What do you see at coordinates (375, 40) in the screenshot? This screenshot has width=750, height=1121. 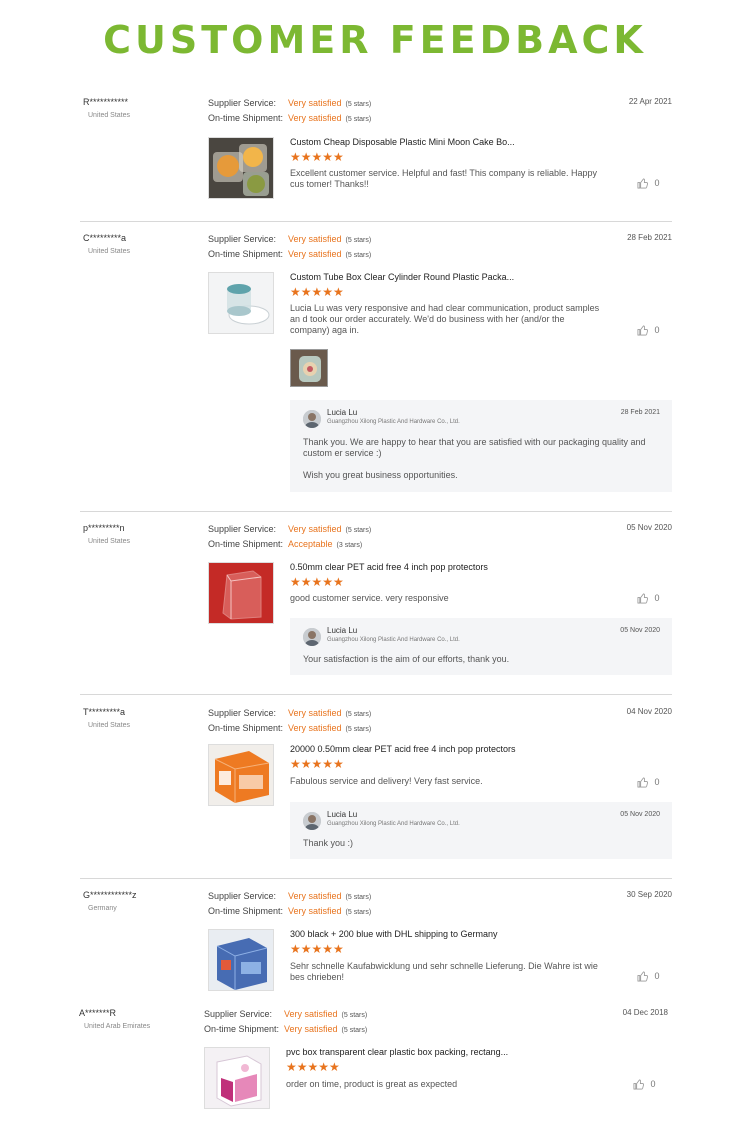 I see `page-title: CUSTOMER FEEDBACK` at bounding box center [375, 40].